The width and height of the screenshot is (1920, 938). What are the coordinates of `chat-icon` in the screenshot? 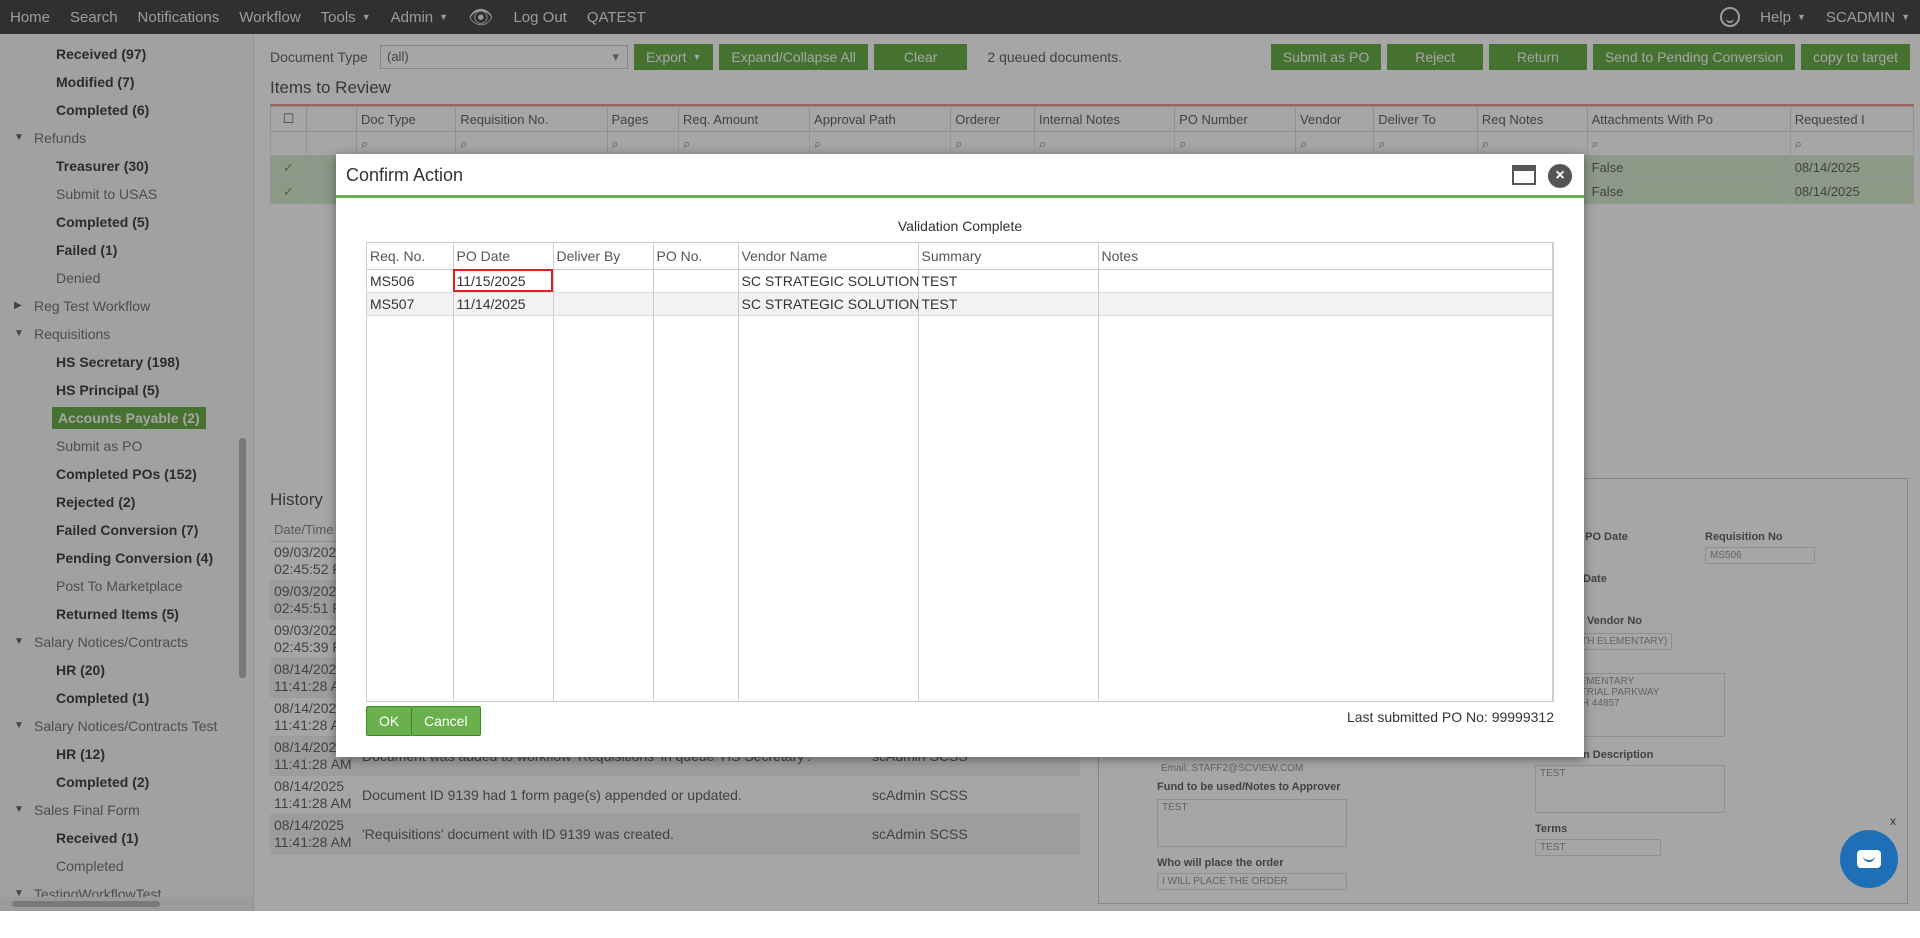 It's located at (1869, 859).